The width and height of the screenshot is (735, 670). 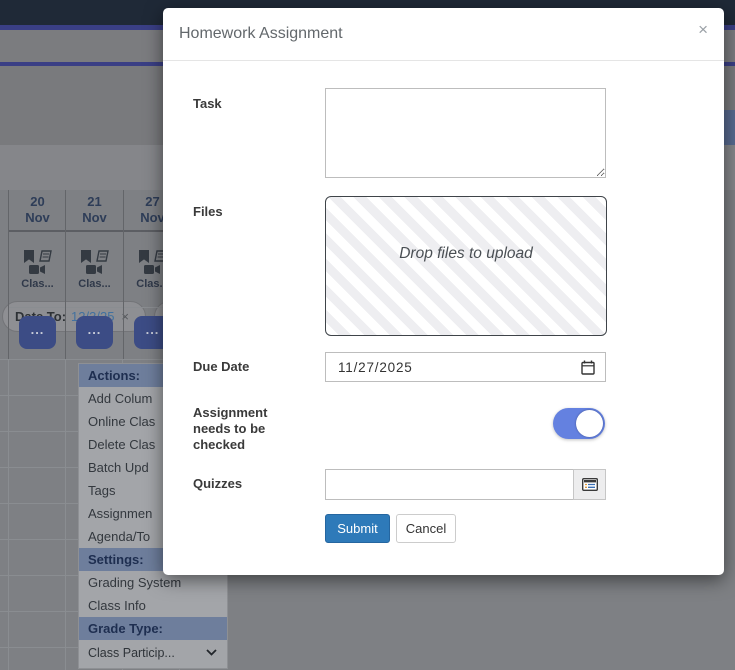 I want to click on quizzes-picker-button, so click(x=589, y=484).